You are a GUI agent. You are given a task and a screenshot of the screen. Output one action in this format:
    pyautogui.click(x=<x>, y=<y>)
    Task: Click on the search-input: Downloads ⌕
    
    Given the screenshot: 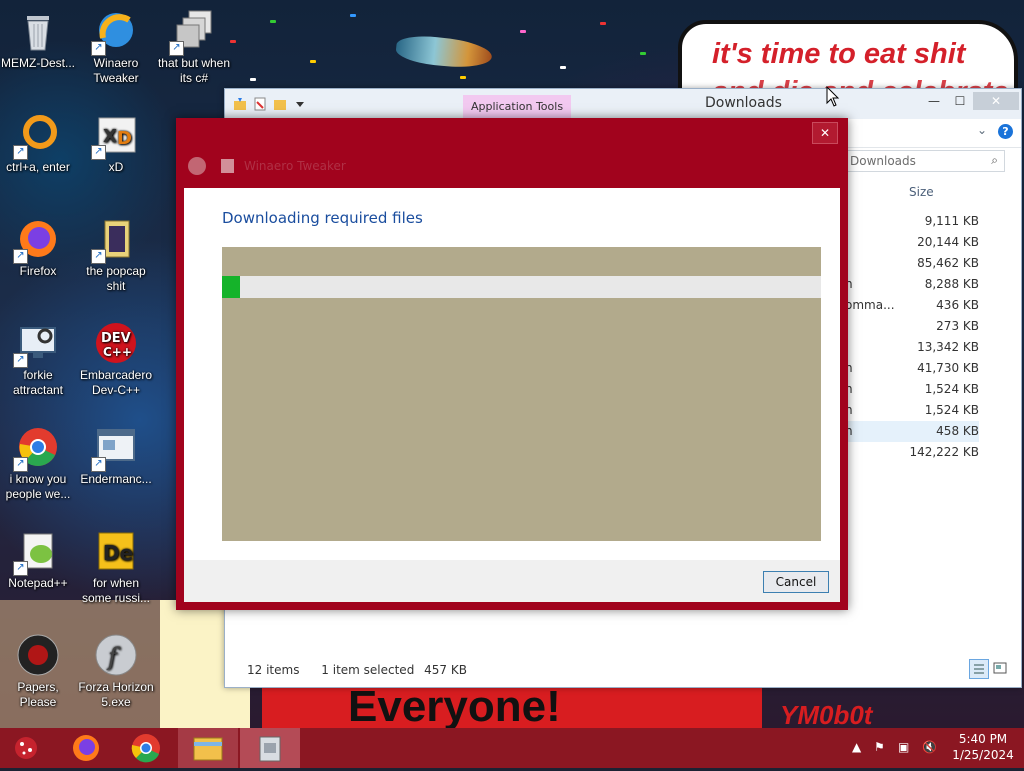 What is the action you would take?
    pyautogui.click(x=925, y=161)
    